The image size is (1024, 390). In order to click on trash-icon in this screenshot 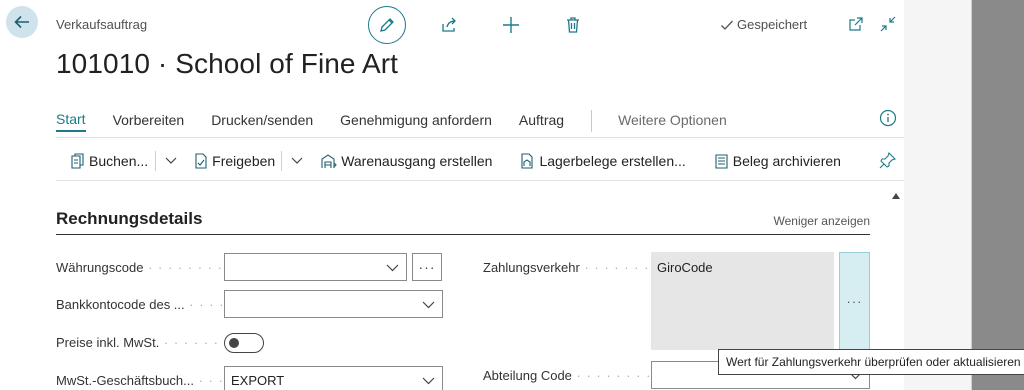, I will do `click(573, 25)`.